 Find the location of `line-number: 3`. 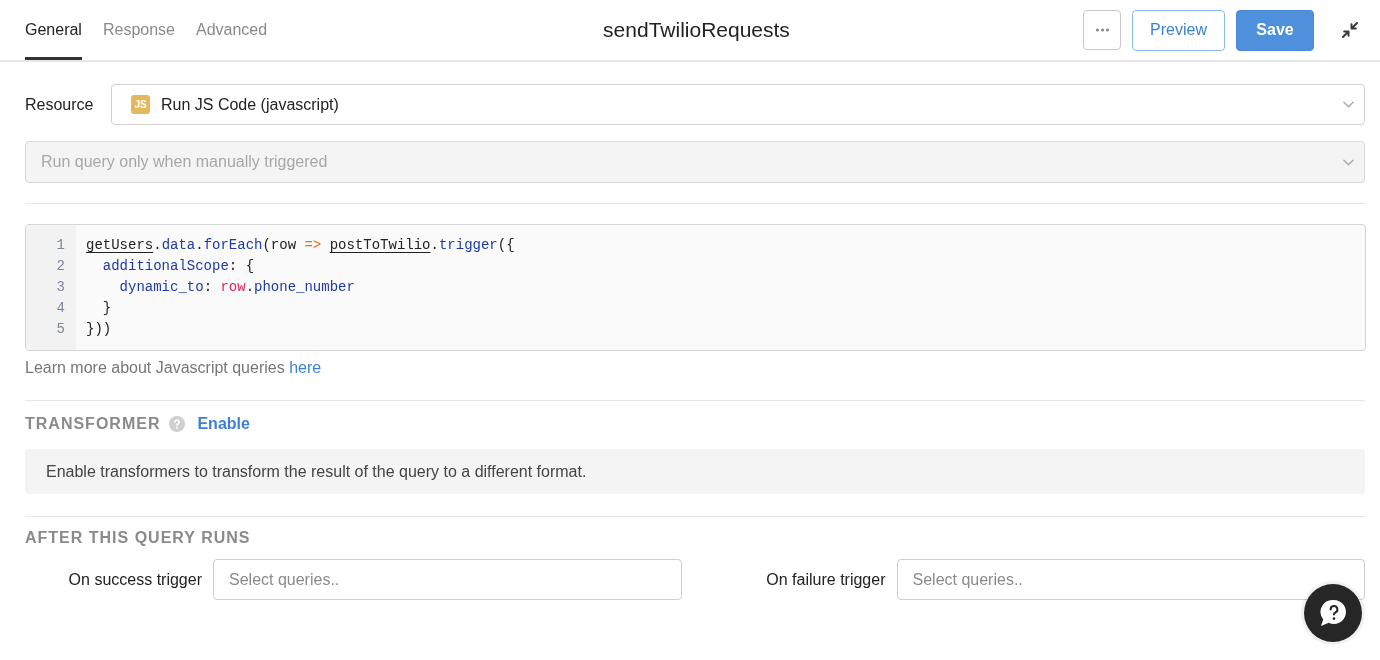

line-number: 3 is located at coordinates (60, 287).